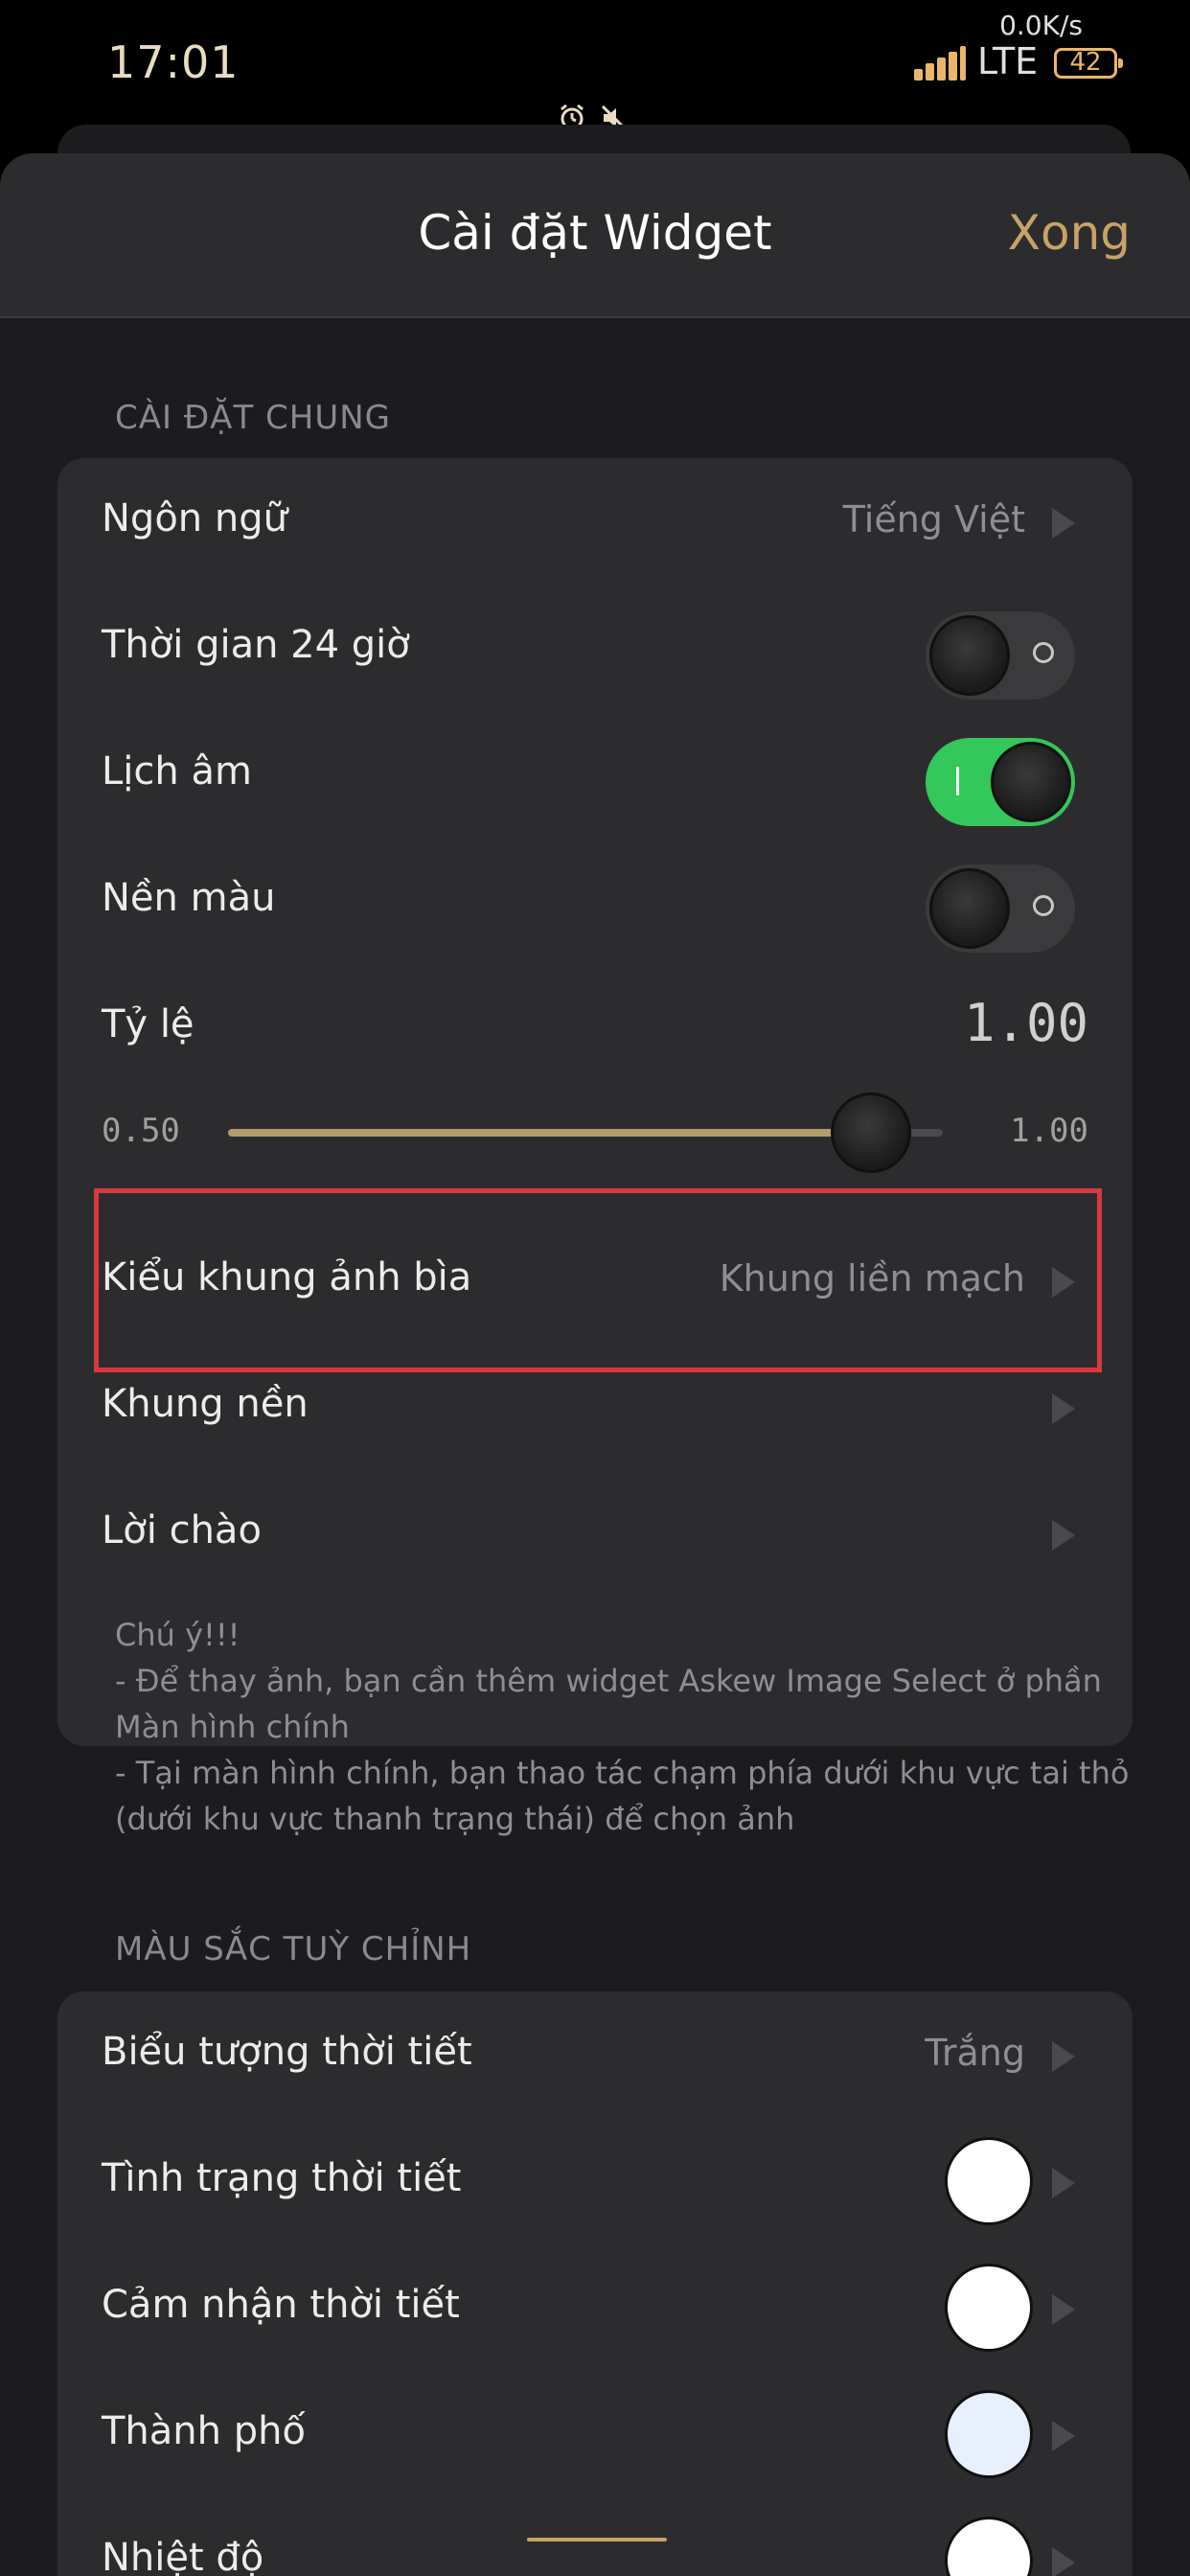 The image size is (1190, 2576). What do you see at coordinates (595, 901) in the screenshot?
I see `background-color-row: Nền màu` at bounding box center [595, 901].